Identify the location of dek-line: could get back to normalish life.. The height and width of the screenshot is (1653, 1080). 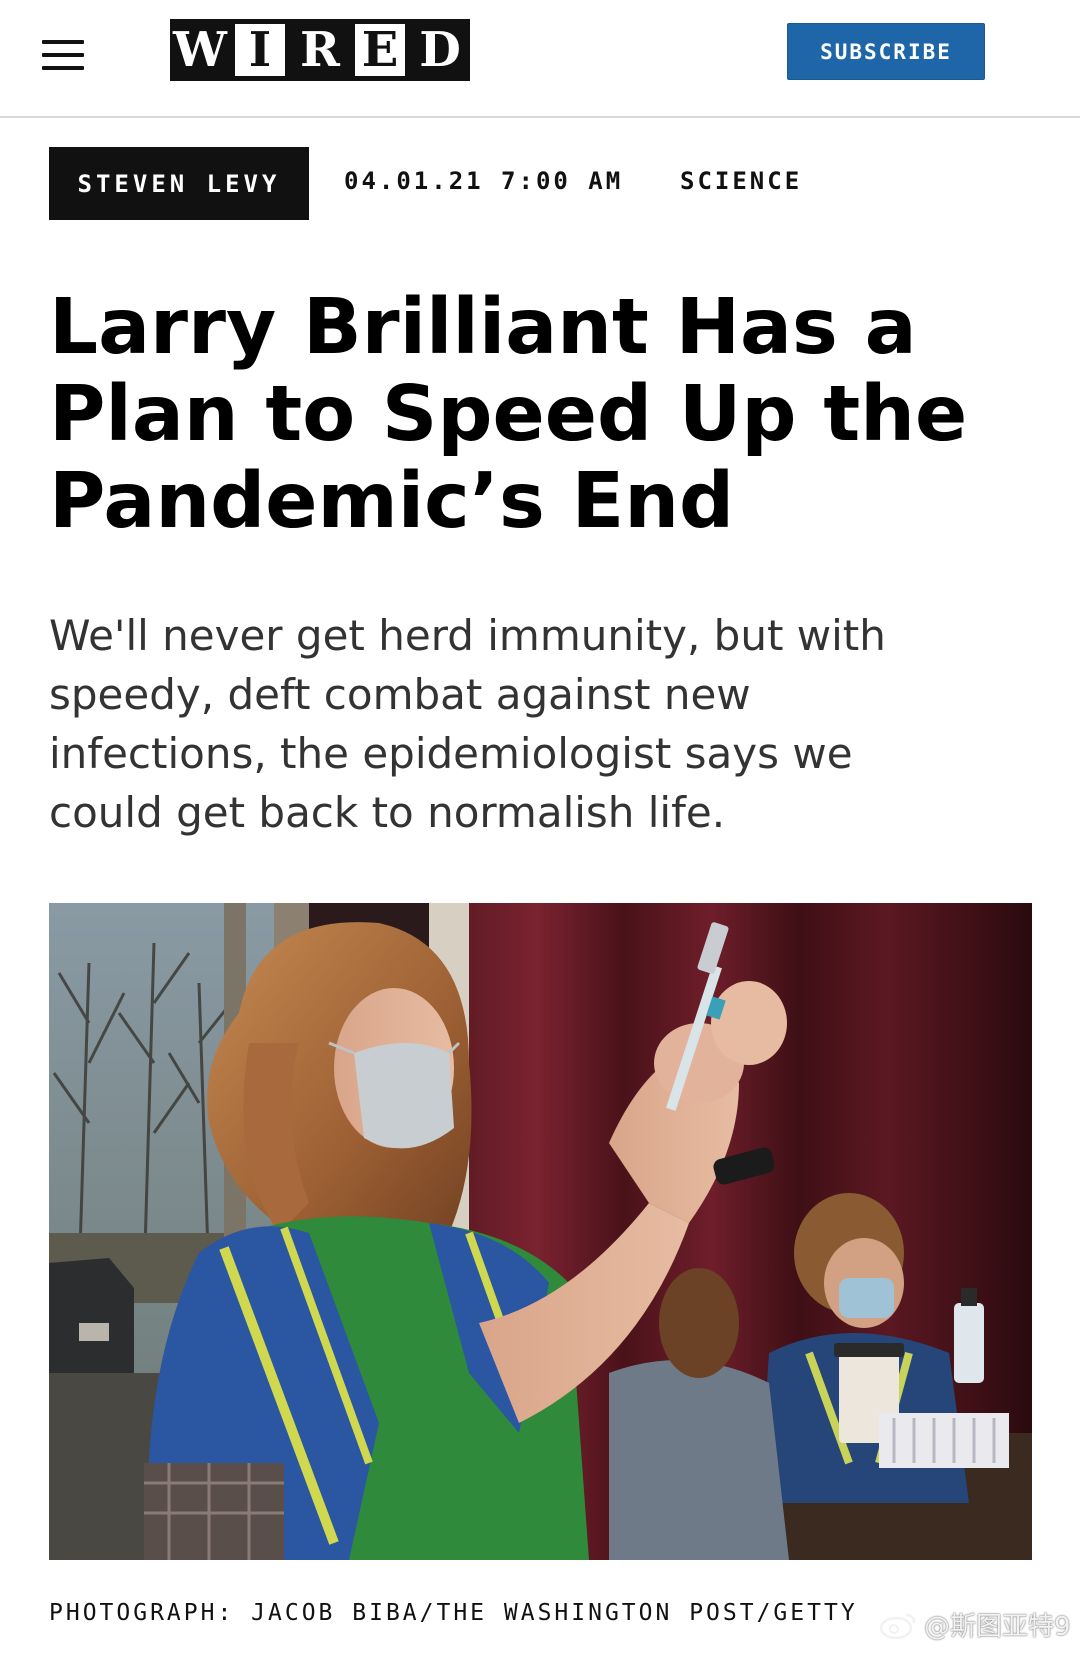
(387, 812).